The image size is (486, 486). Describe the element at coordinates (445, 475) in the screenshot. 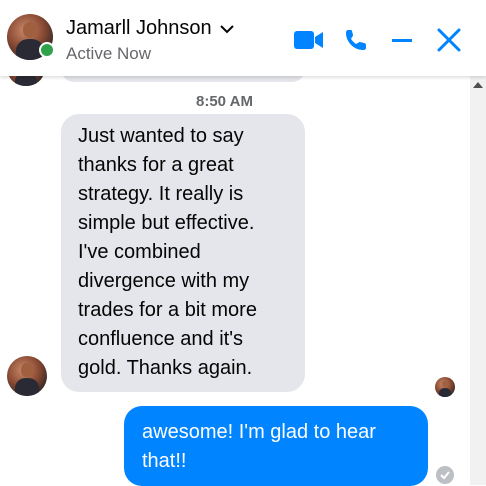

I see `delivered-check-icon` at that location.